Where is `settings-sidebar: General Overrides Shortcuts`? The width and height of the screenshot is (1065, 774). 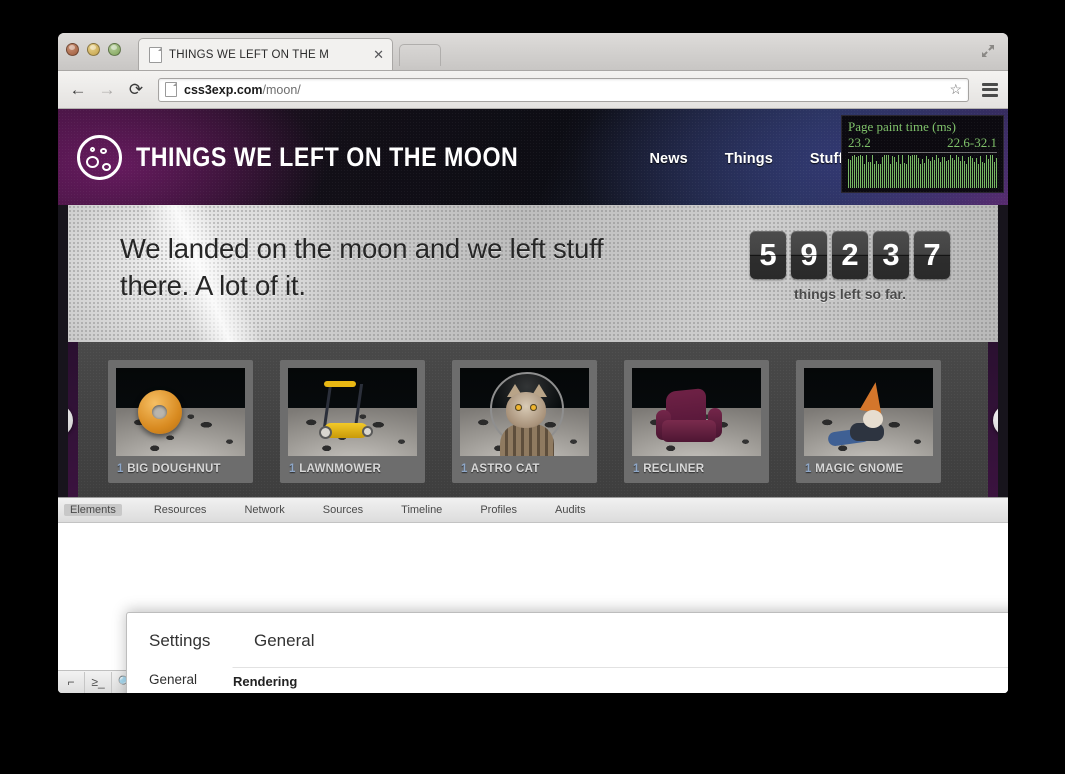
settings-sidebar: General Overrides Shortcuts is located at coordinates (179, 680).